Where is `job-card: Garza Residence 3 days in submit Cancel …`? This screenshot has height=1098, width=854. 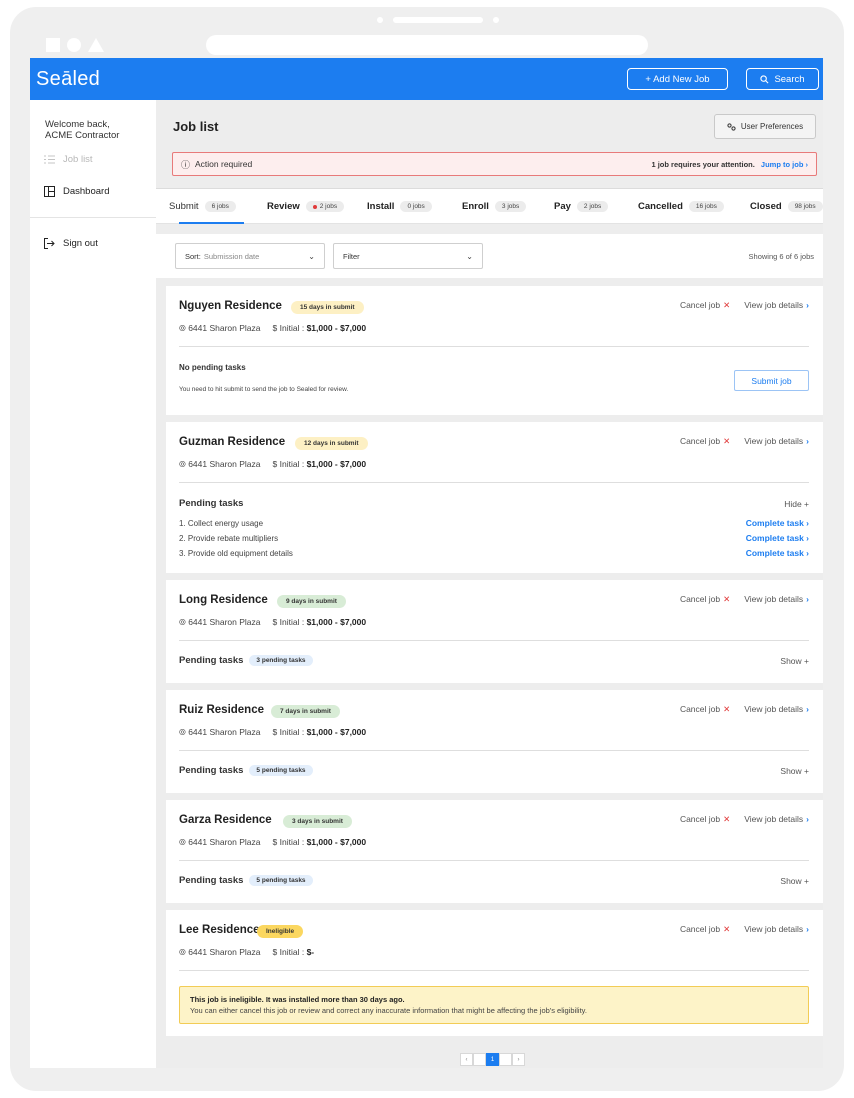
job-card: Garza Residence 3 days in submit Cancel … is located at coordinates (494, 851).